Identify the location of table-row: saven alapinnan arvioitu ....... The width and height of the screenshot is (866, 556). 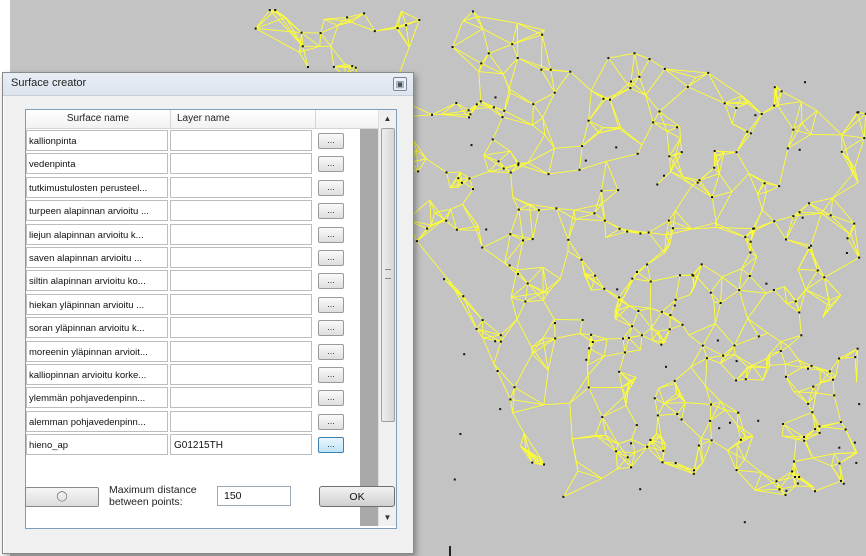
(193, 258).